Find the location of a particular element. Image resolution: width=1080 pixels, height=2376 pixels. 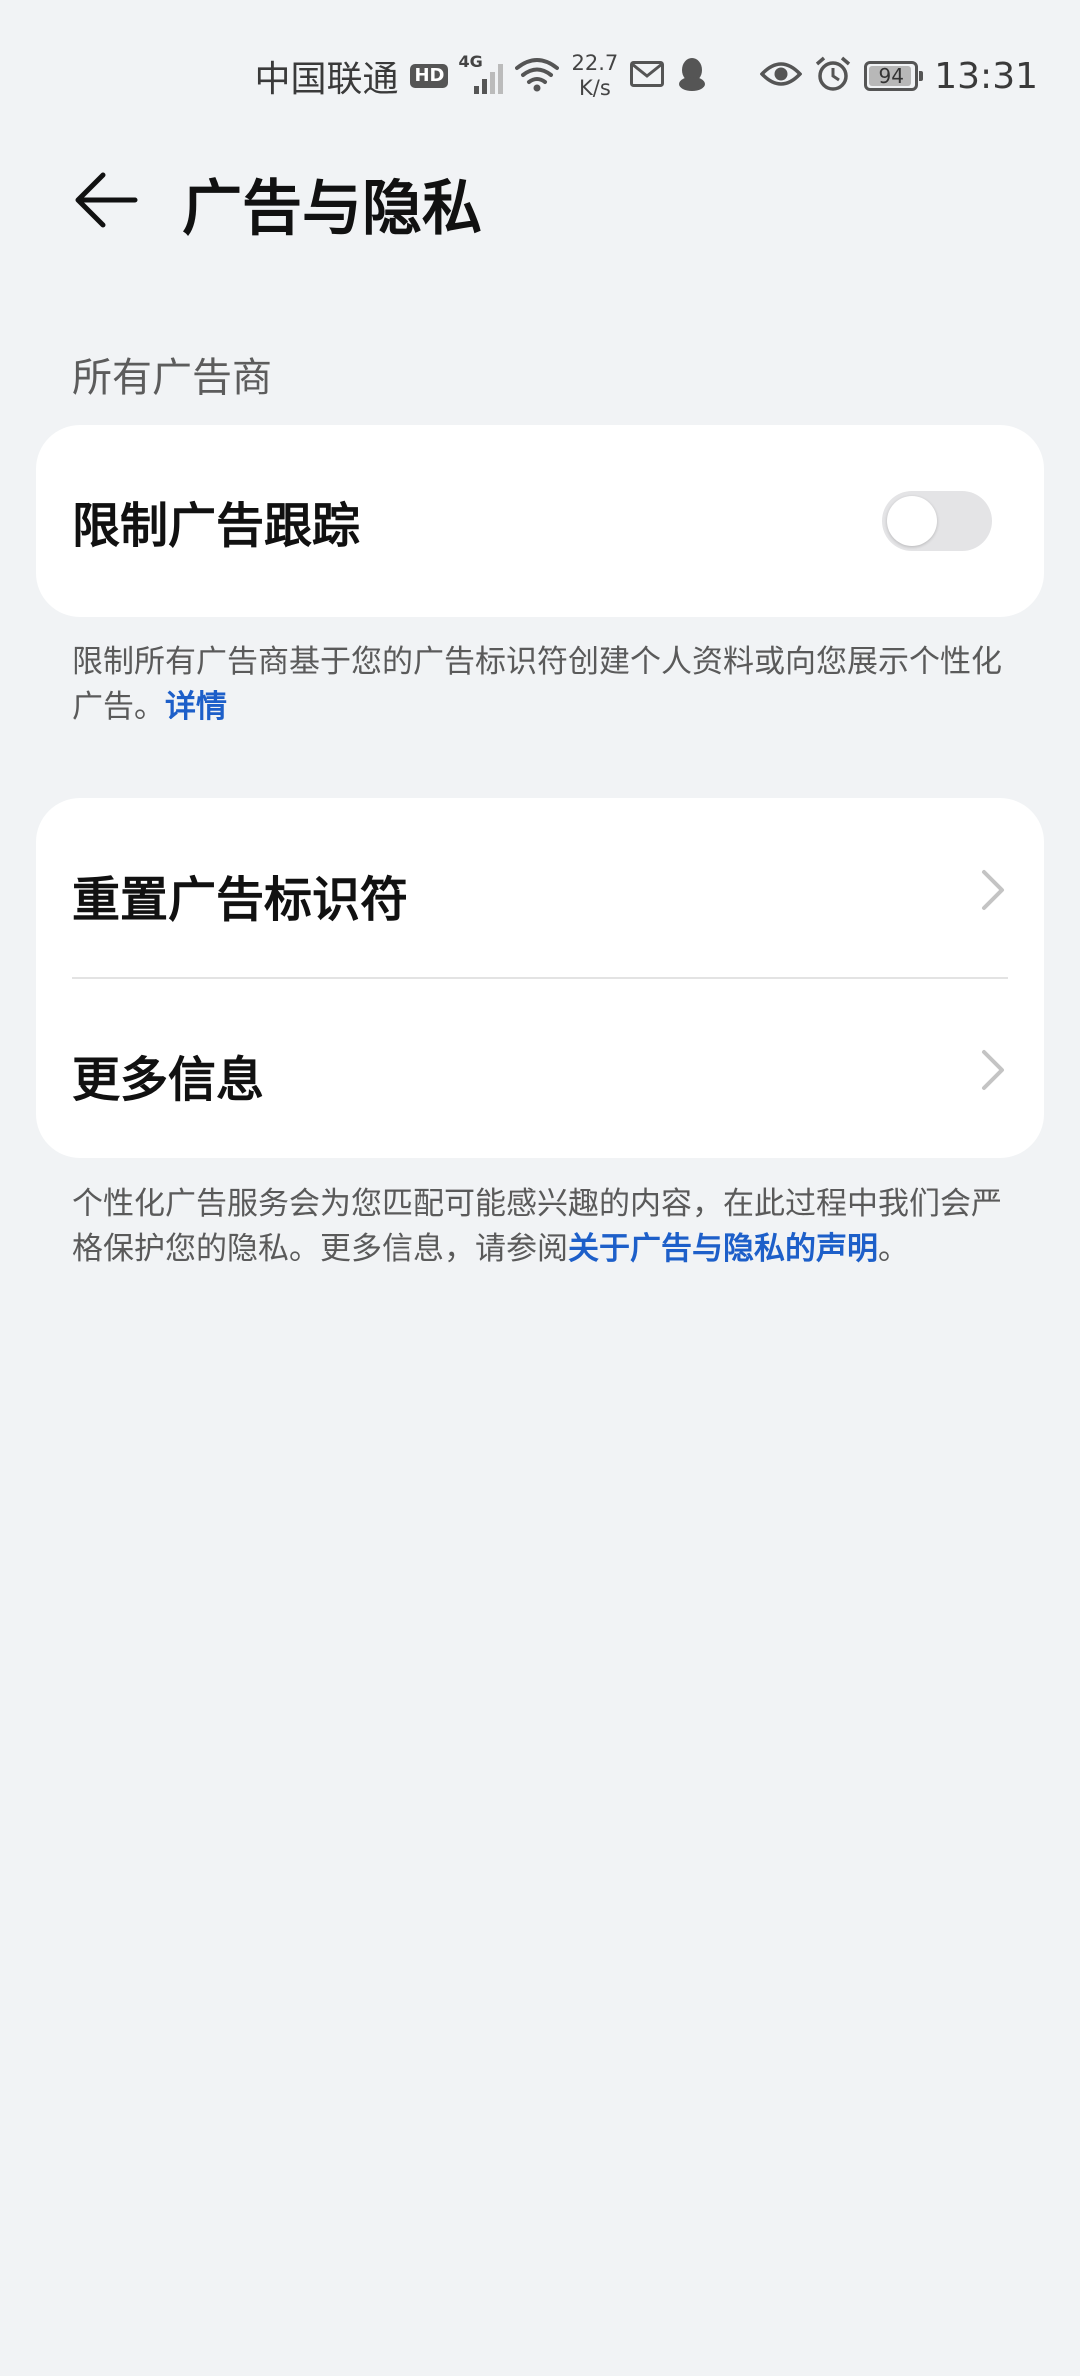

limit-tracking-label: 限制广告跟踪 is located at coordinates (216, 526).